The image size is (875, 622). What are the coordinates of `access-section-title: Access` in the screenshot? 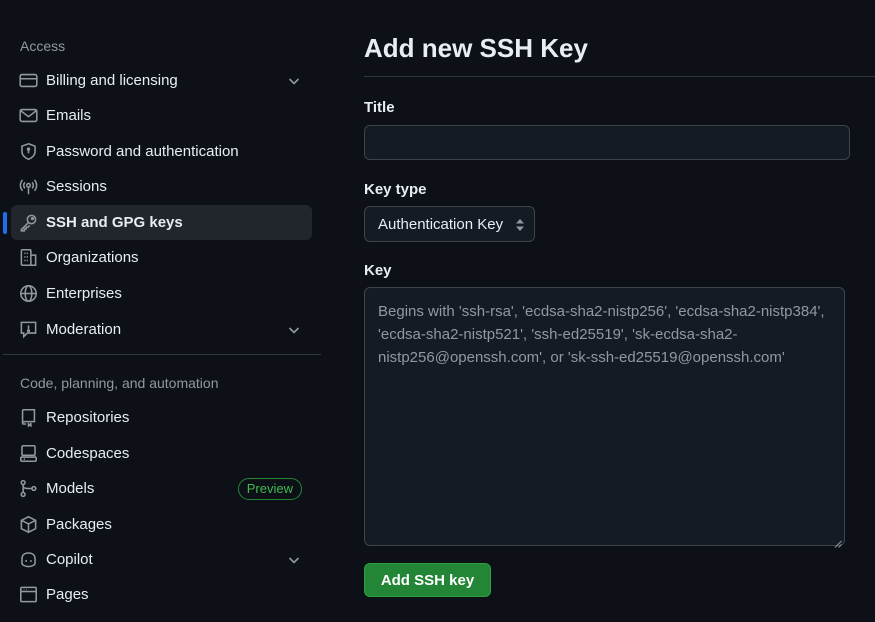 It's located at (43, 46).